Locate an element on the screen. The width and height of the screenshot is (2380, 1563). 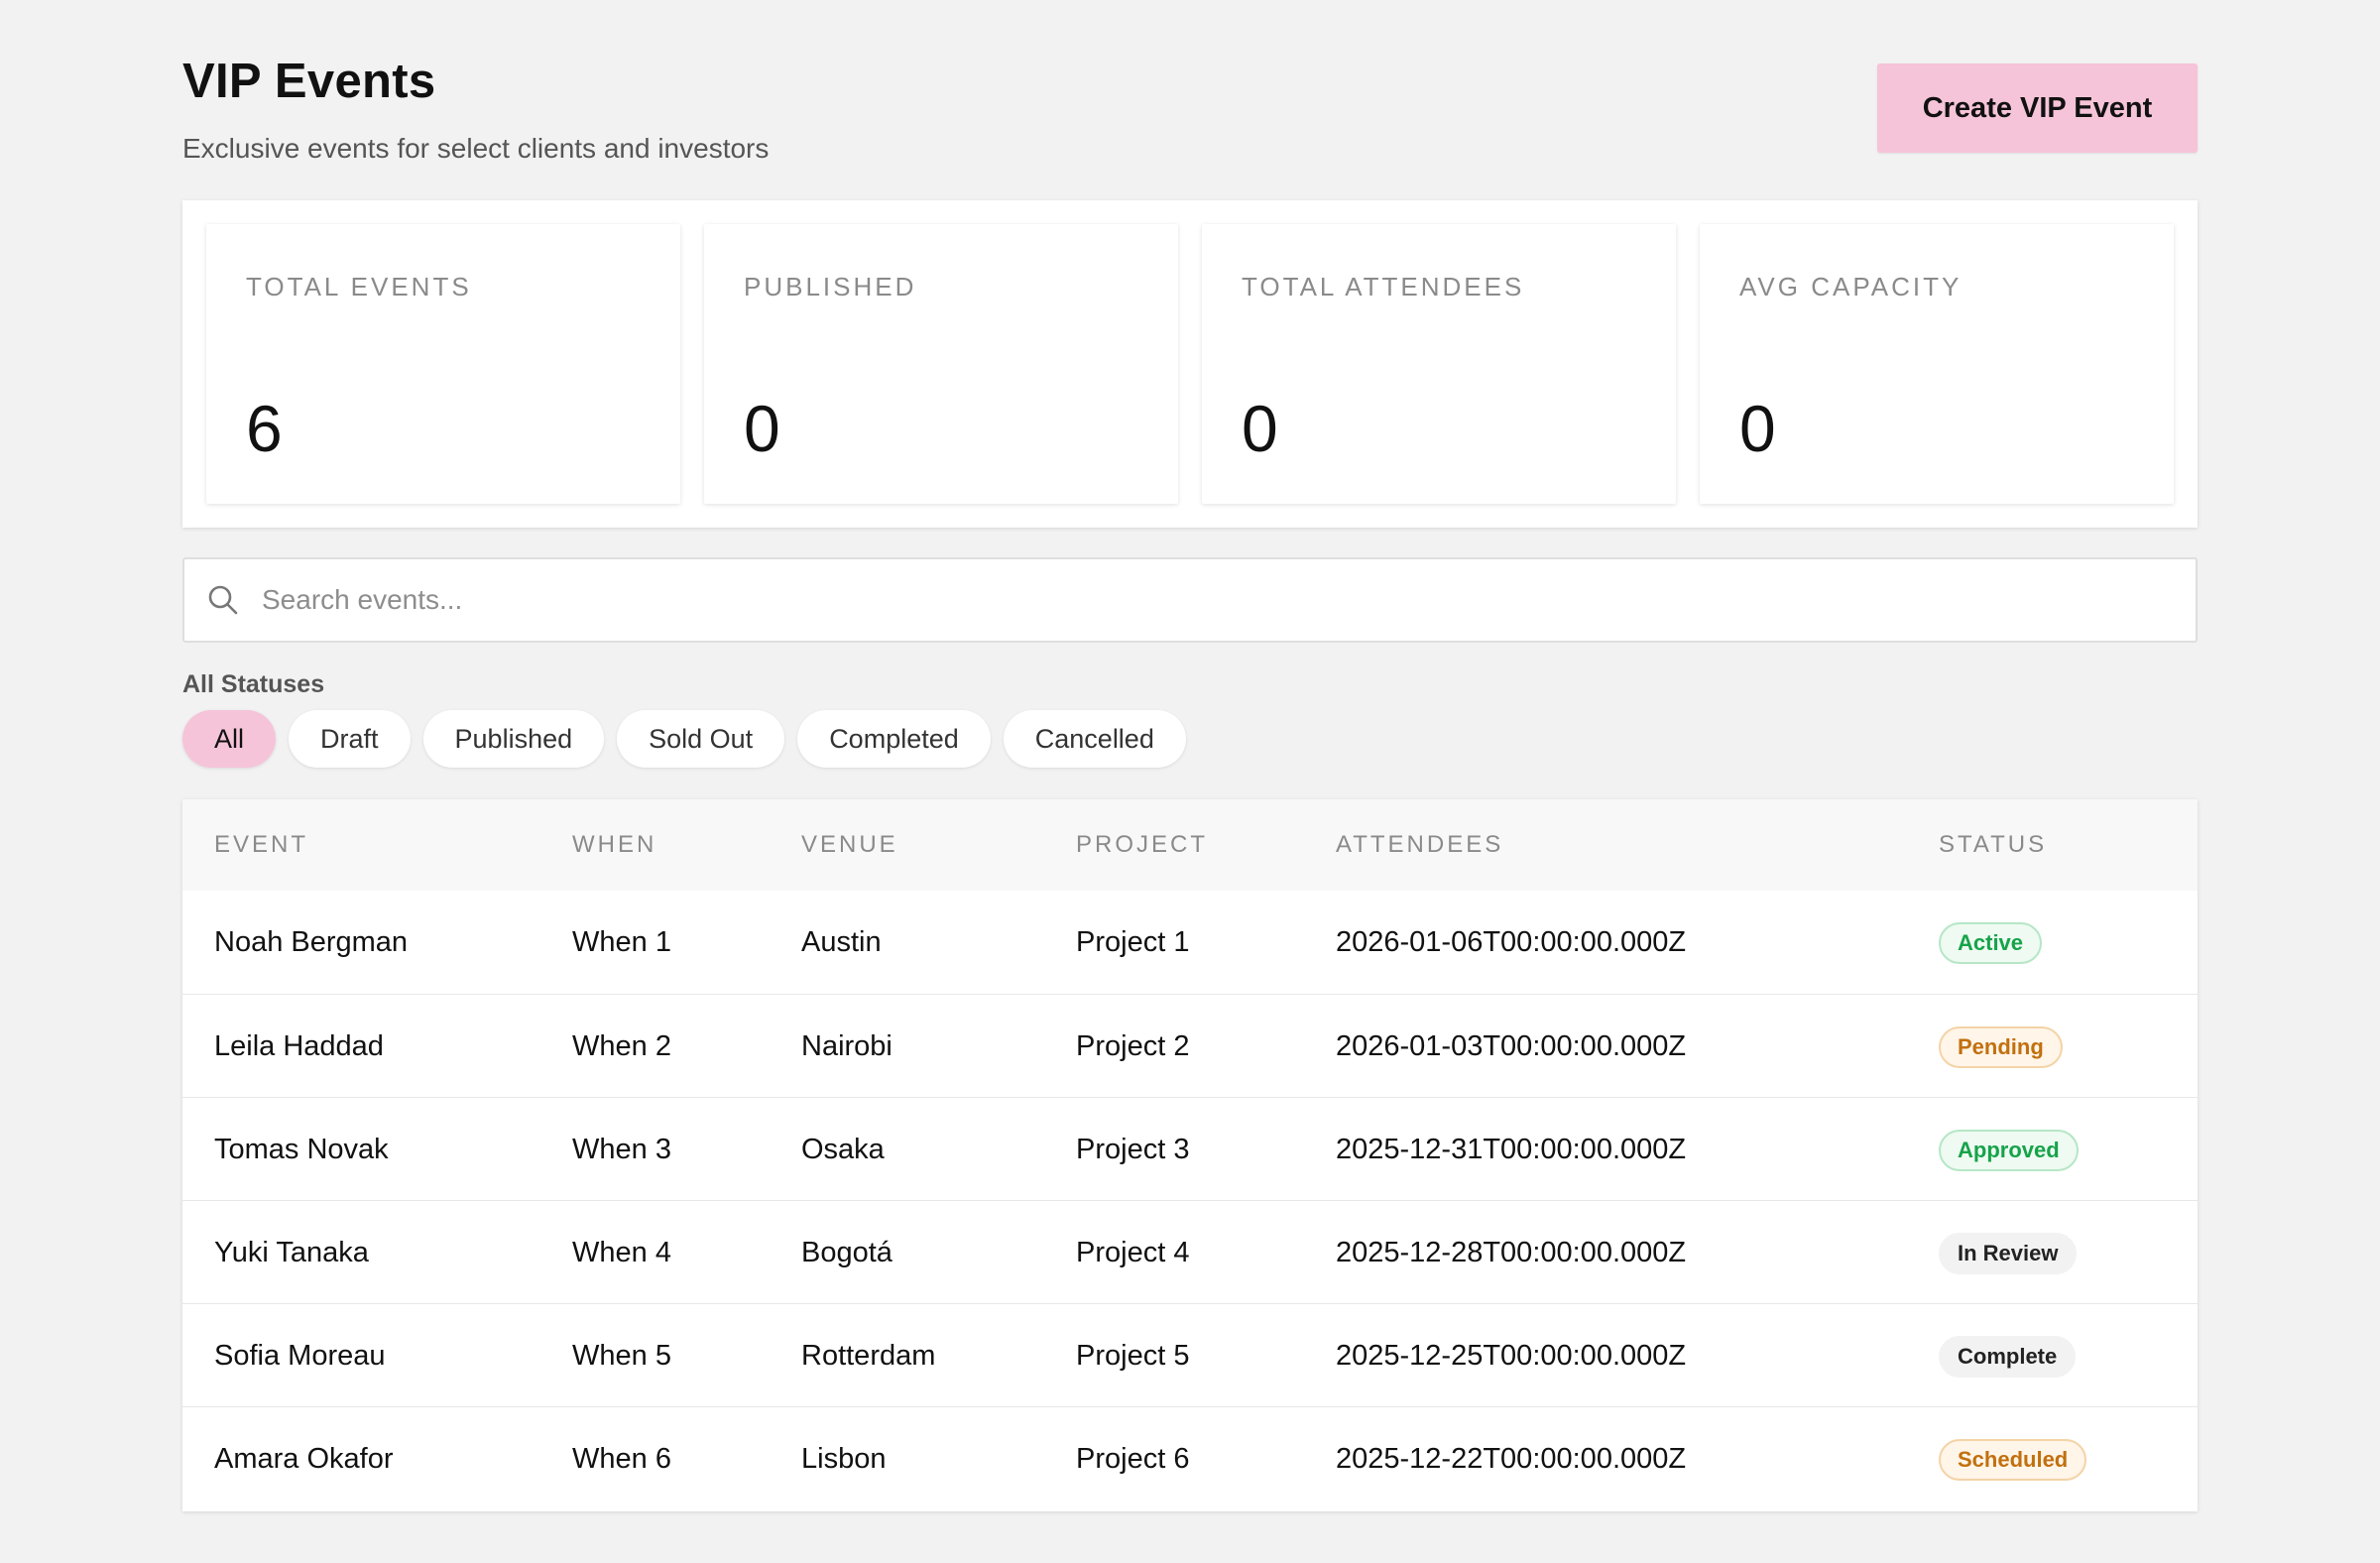
column-header-venue: VENUE is located at coordinates (849, 845).